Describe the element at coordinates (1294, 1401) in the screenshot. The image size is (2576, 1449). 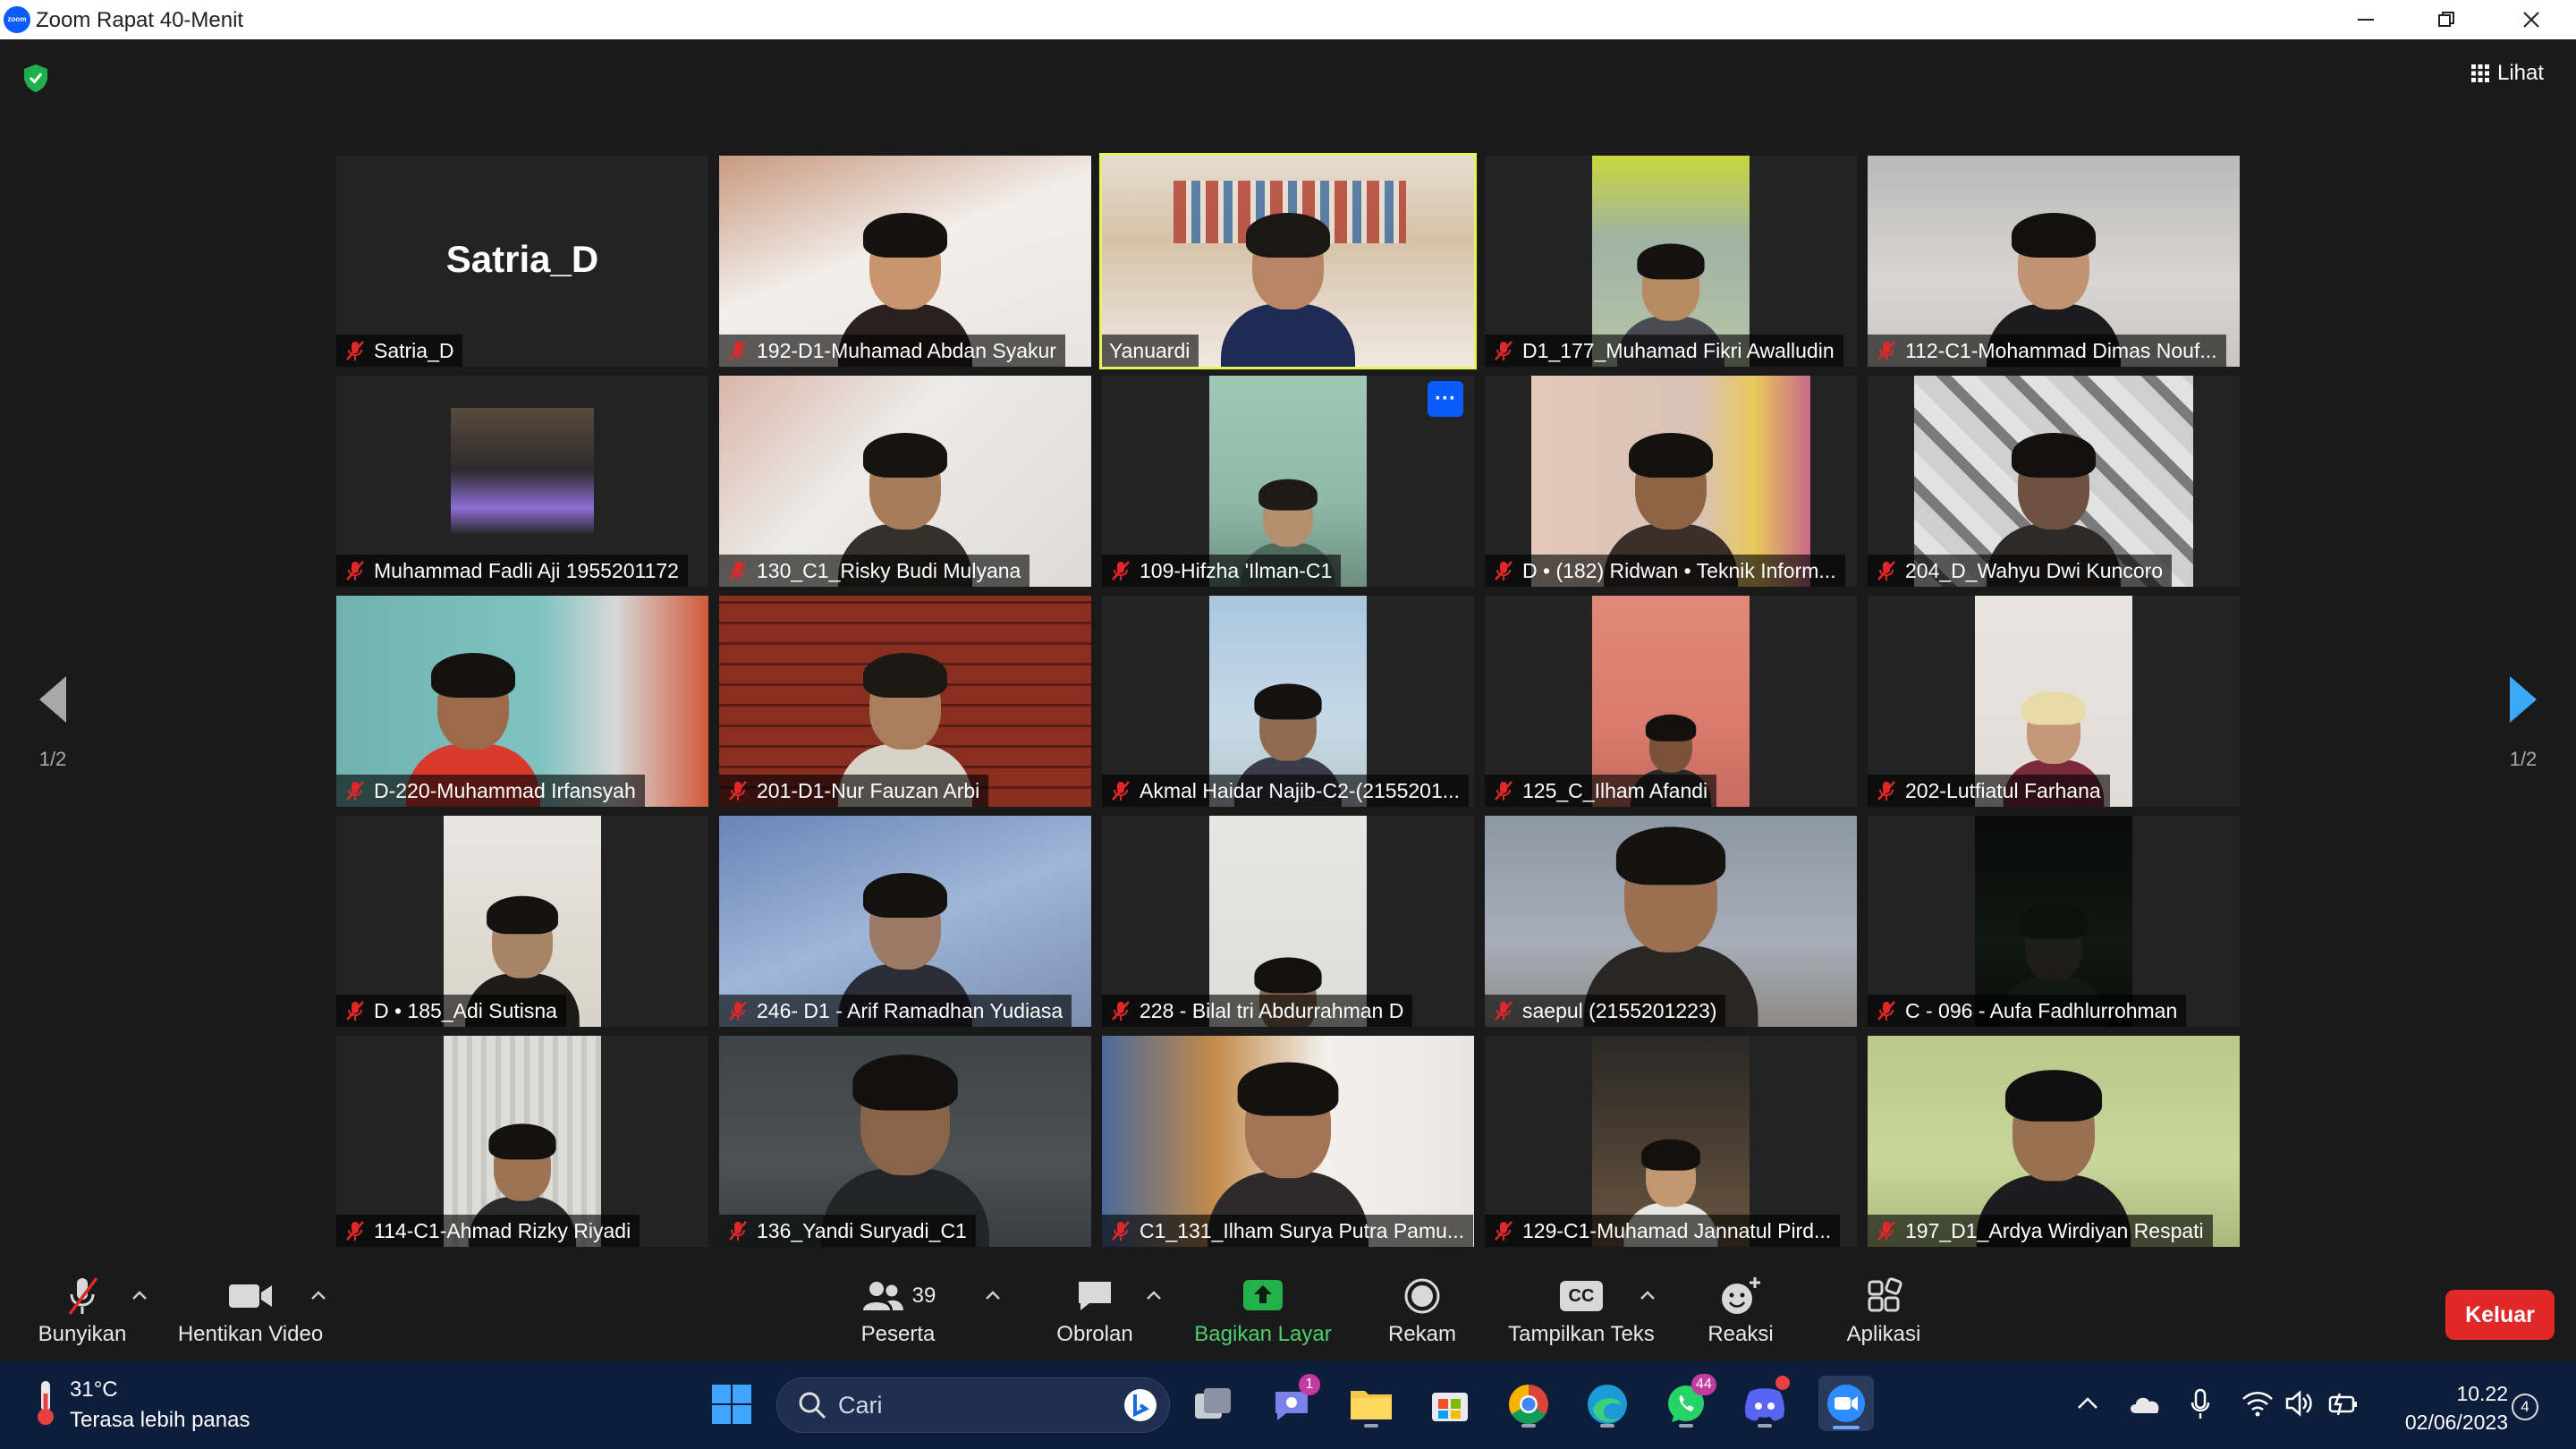
I see `teams-chat-button: 1` at that location.